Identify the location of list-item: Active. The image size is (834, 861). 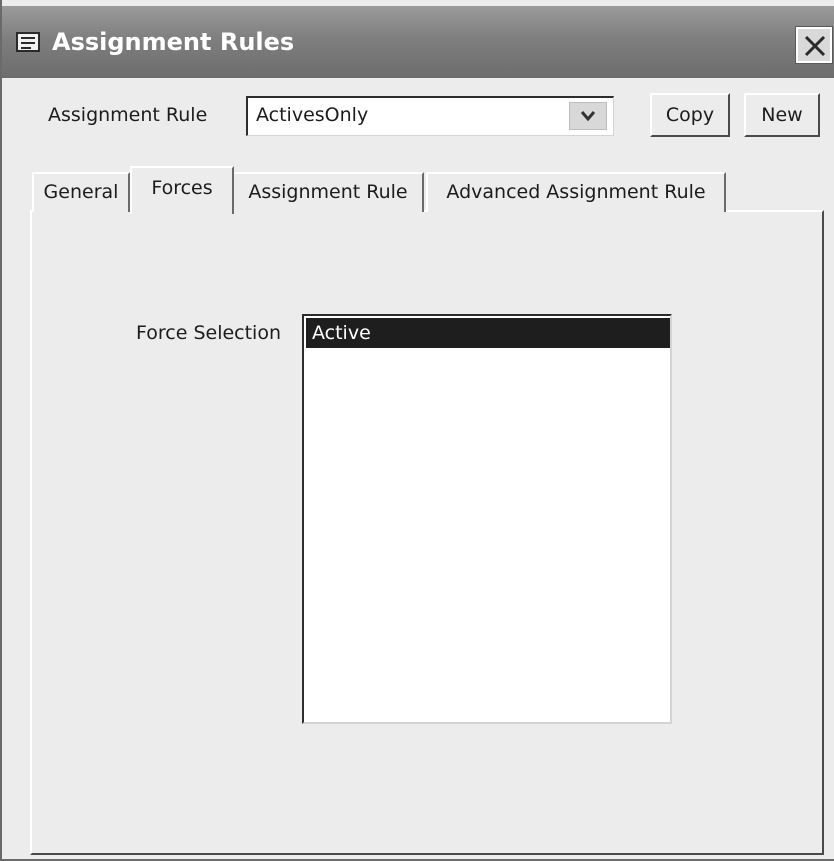
(488, 333).